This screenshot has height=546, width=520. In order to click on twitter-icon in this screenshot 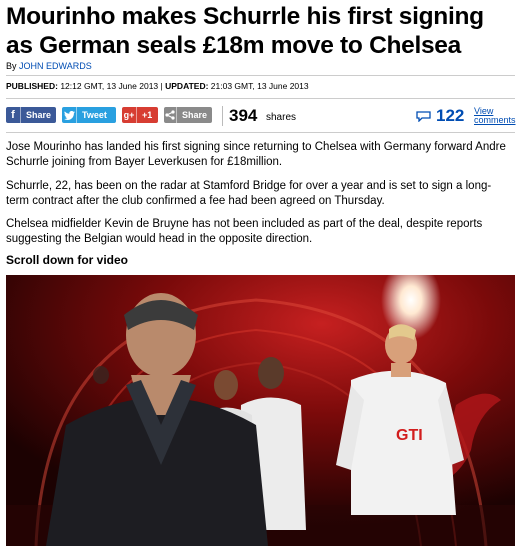, I will do `click(69, 115)`.